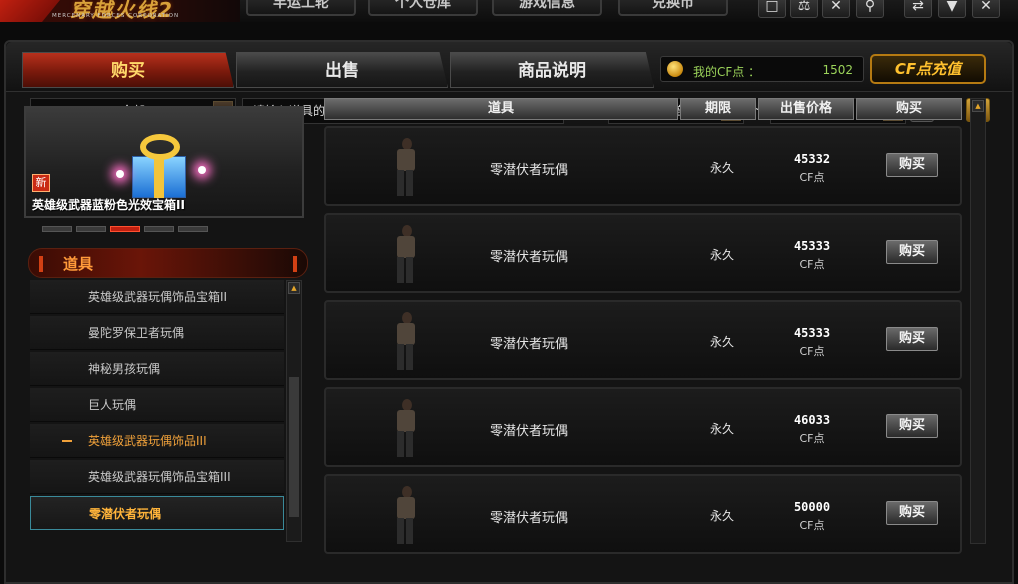 The image size is (1018, 584). What do you see at coordinates (125, 514) in the screenshot?
I see `list-item-label: 零潜伏者玩偶` at bounding box center [125, 514].